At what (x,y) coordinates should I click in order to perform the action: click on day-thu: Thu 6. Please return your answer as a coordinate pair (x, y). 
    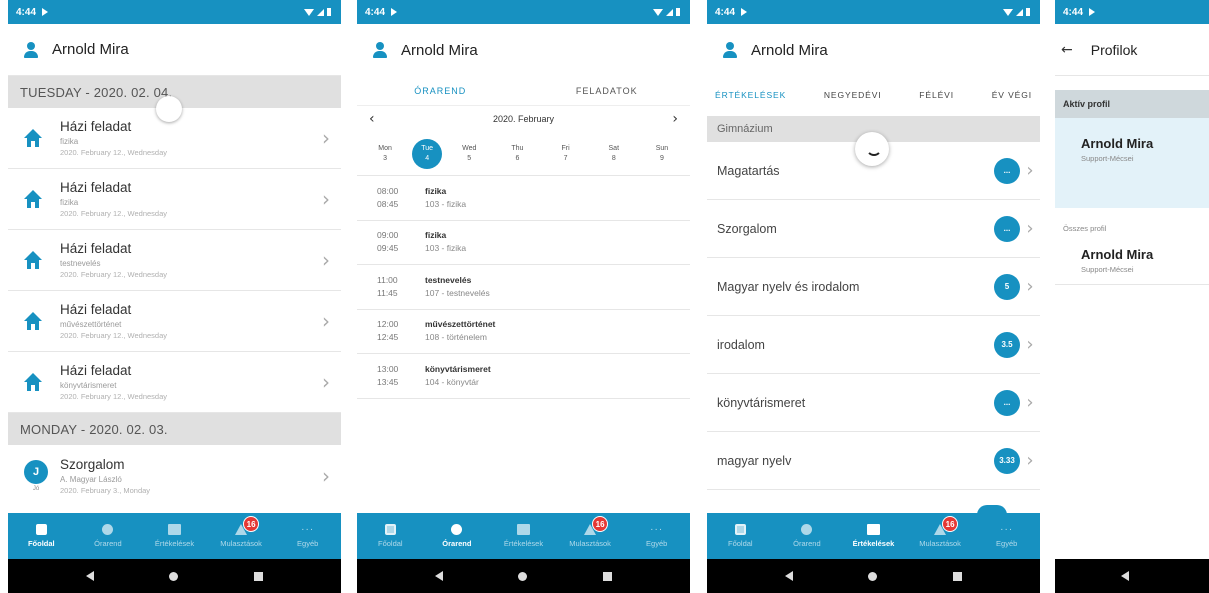
    Looking at the image, I should click on (517, 154).